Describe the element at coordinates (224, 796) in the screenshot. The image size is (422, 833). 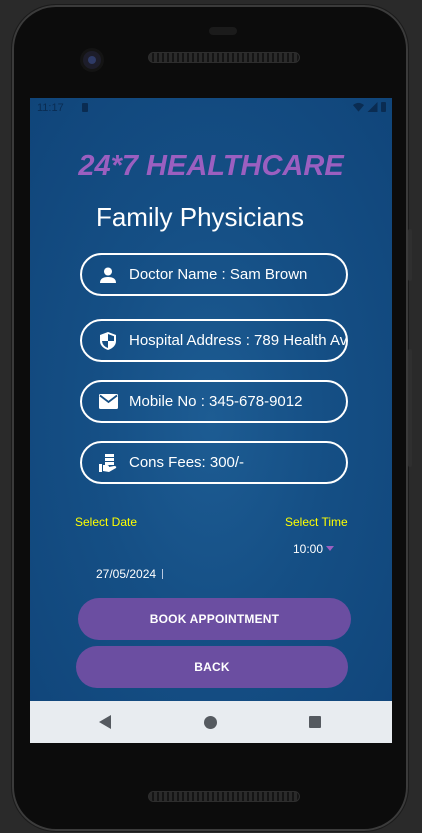
I see `bottom-speaker-grille` at that location.